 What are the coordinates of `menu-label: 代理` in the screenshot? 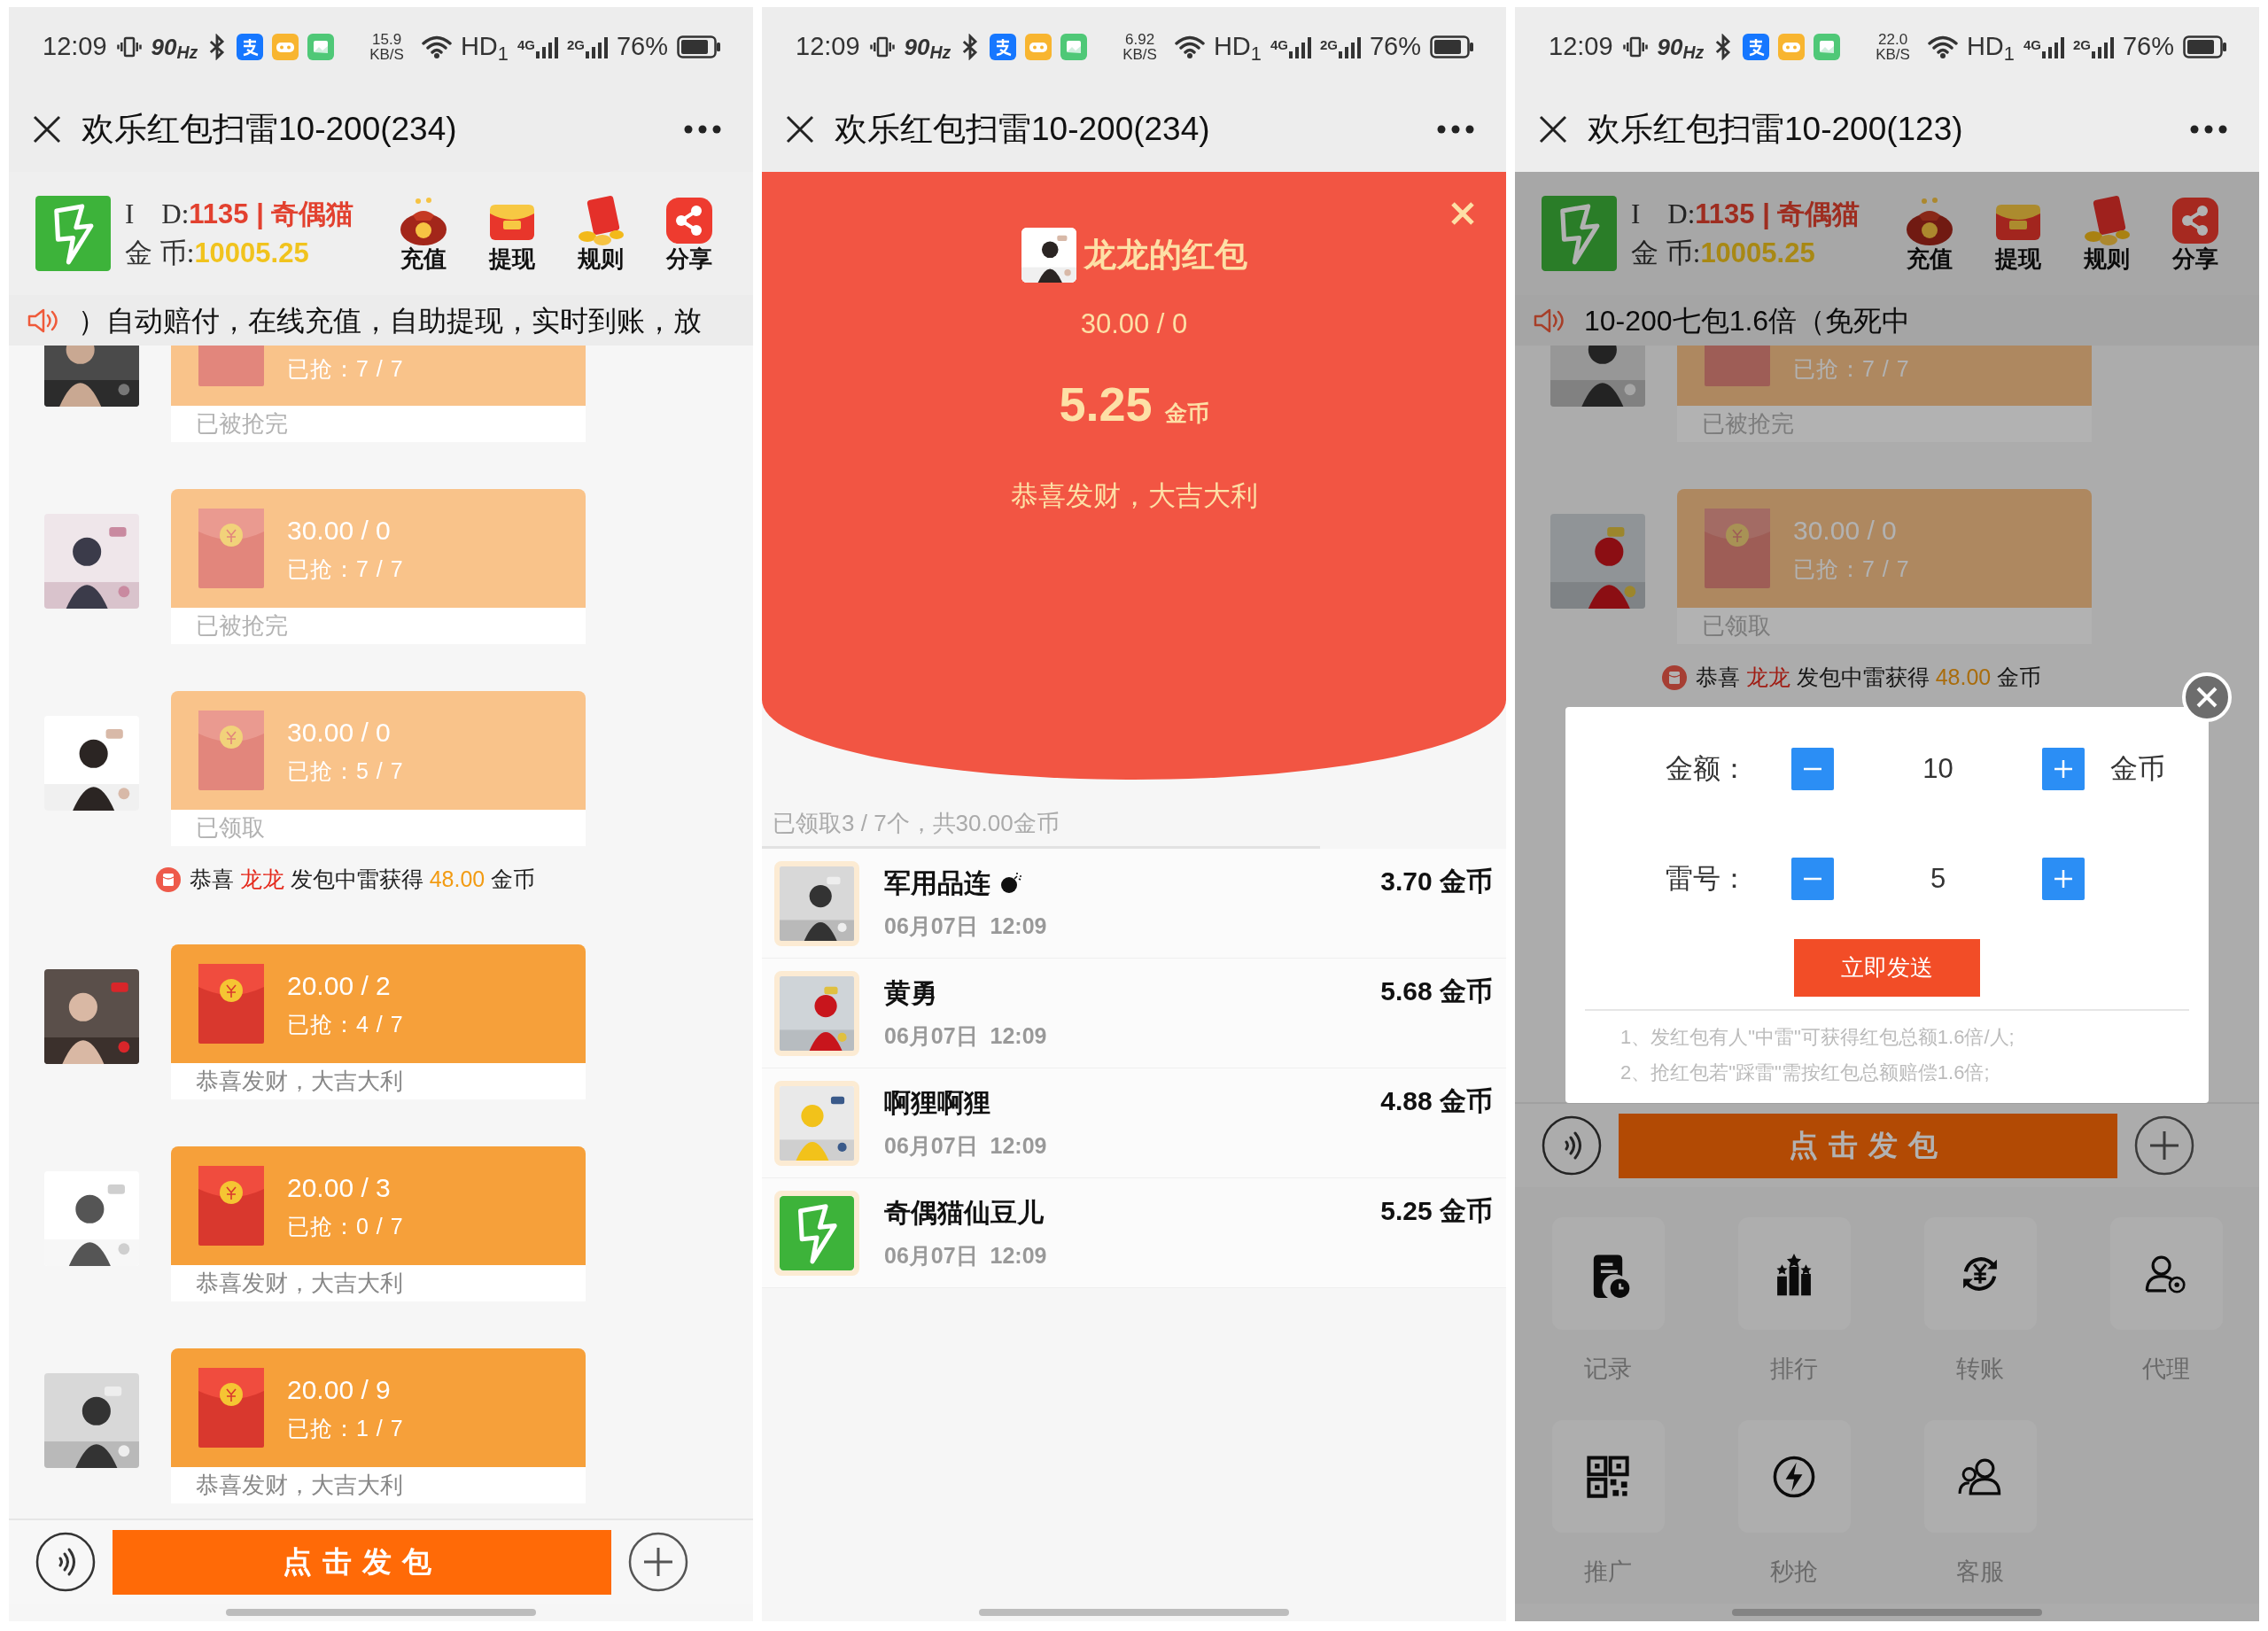 It's located at (2166, 1369).